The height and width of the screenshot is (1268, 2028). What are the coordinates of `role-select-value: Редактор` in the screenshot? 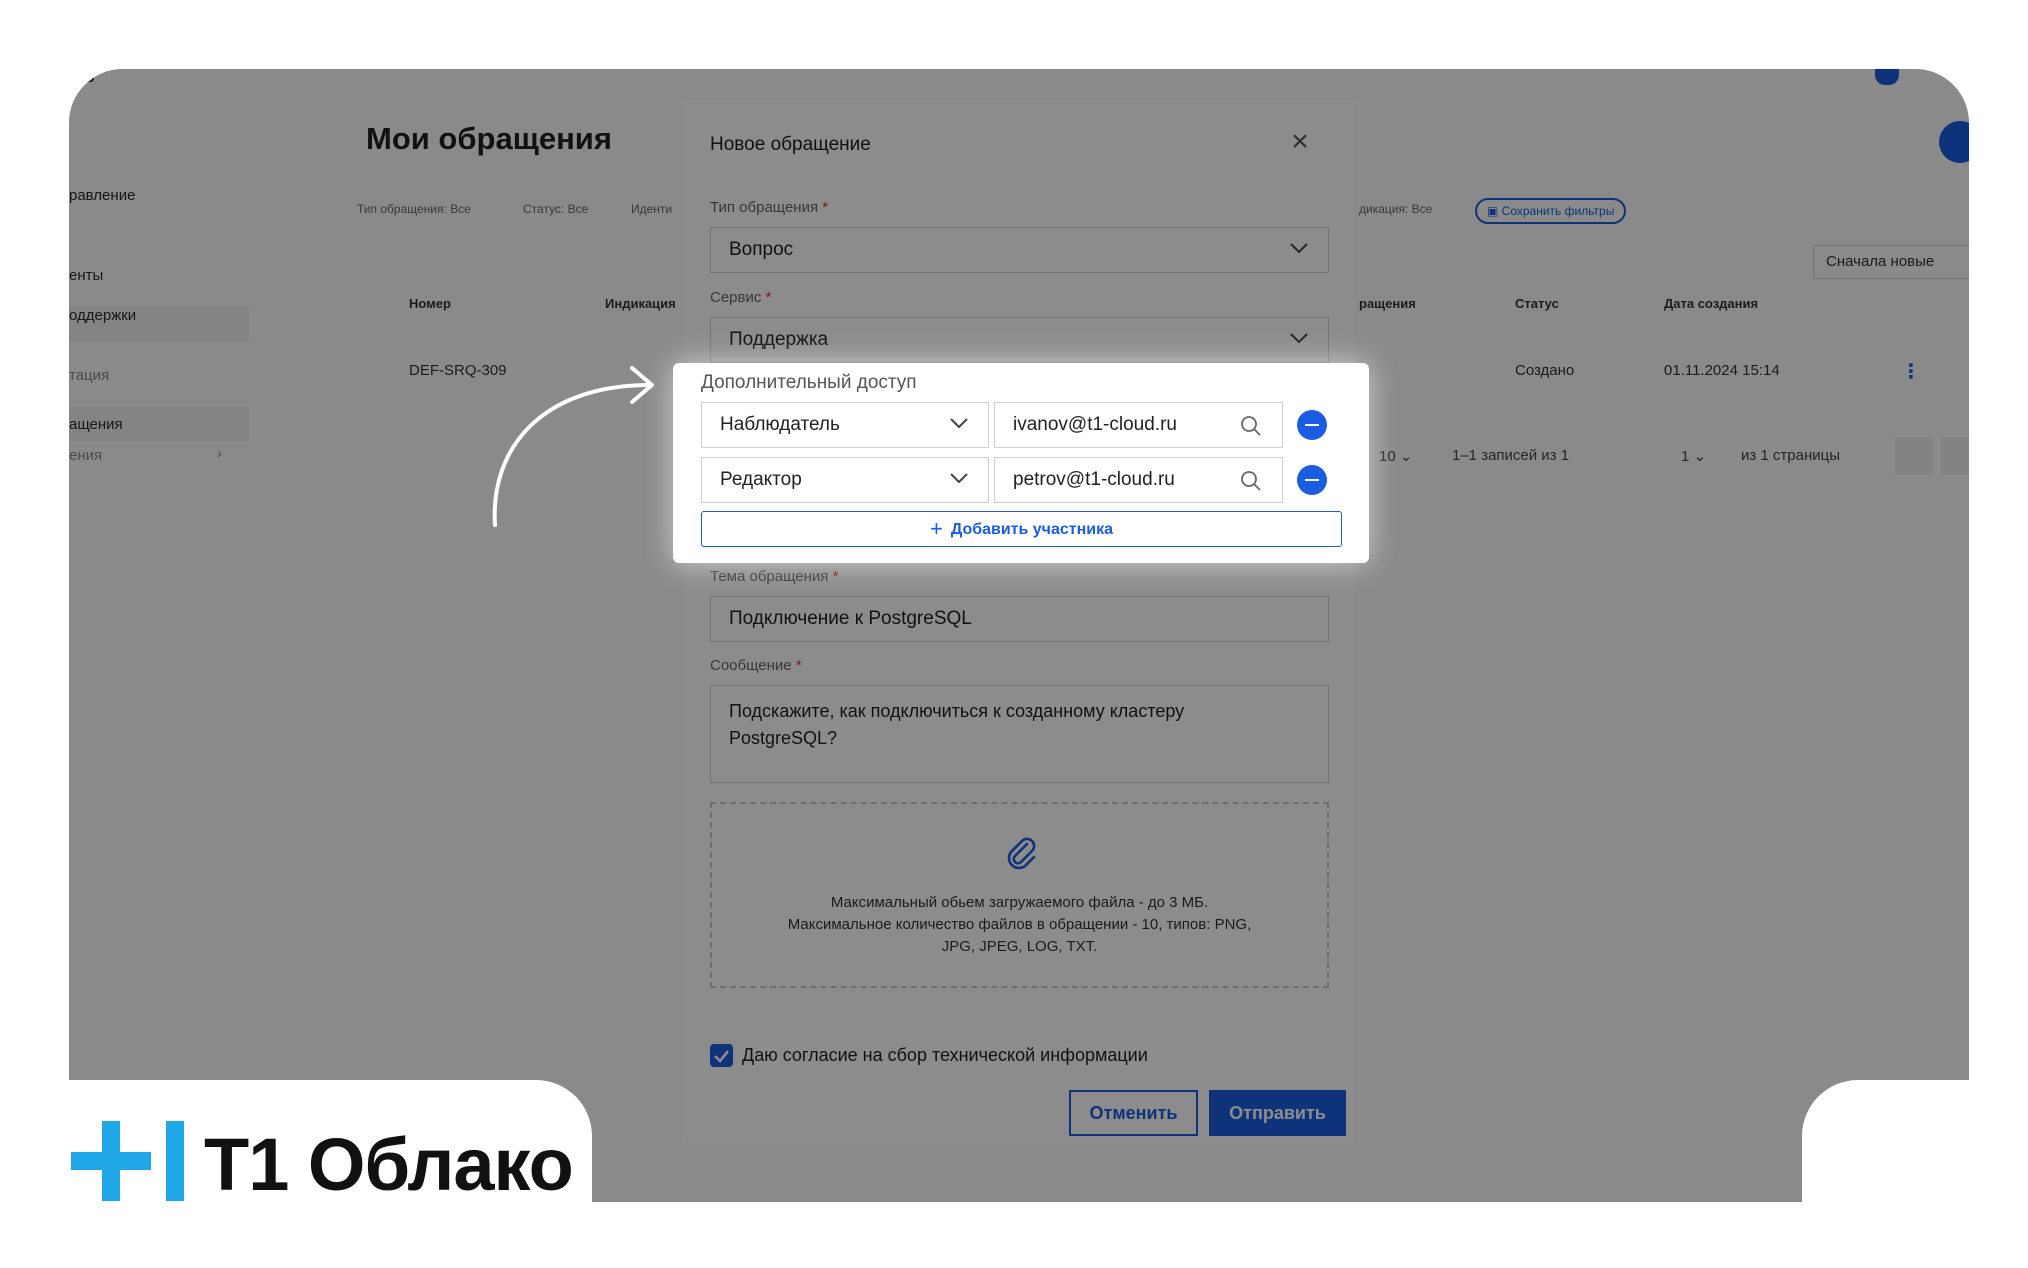 It's located at (761, 479).